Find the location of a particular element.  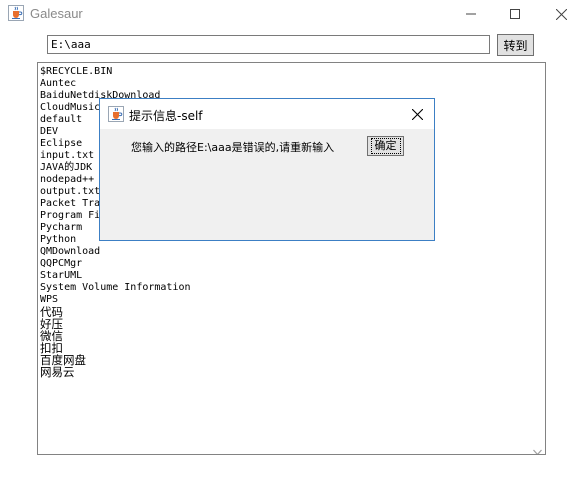

list-item: System Volume Information is located at coordinates (115, 288).